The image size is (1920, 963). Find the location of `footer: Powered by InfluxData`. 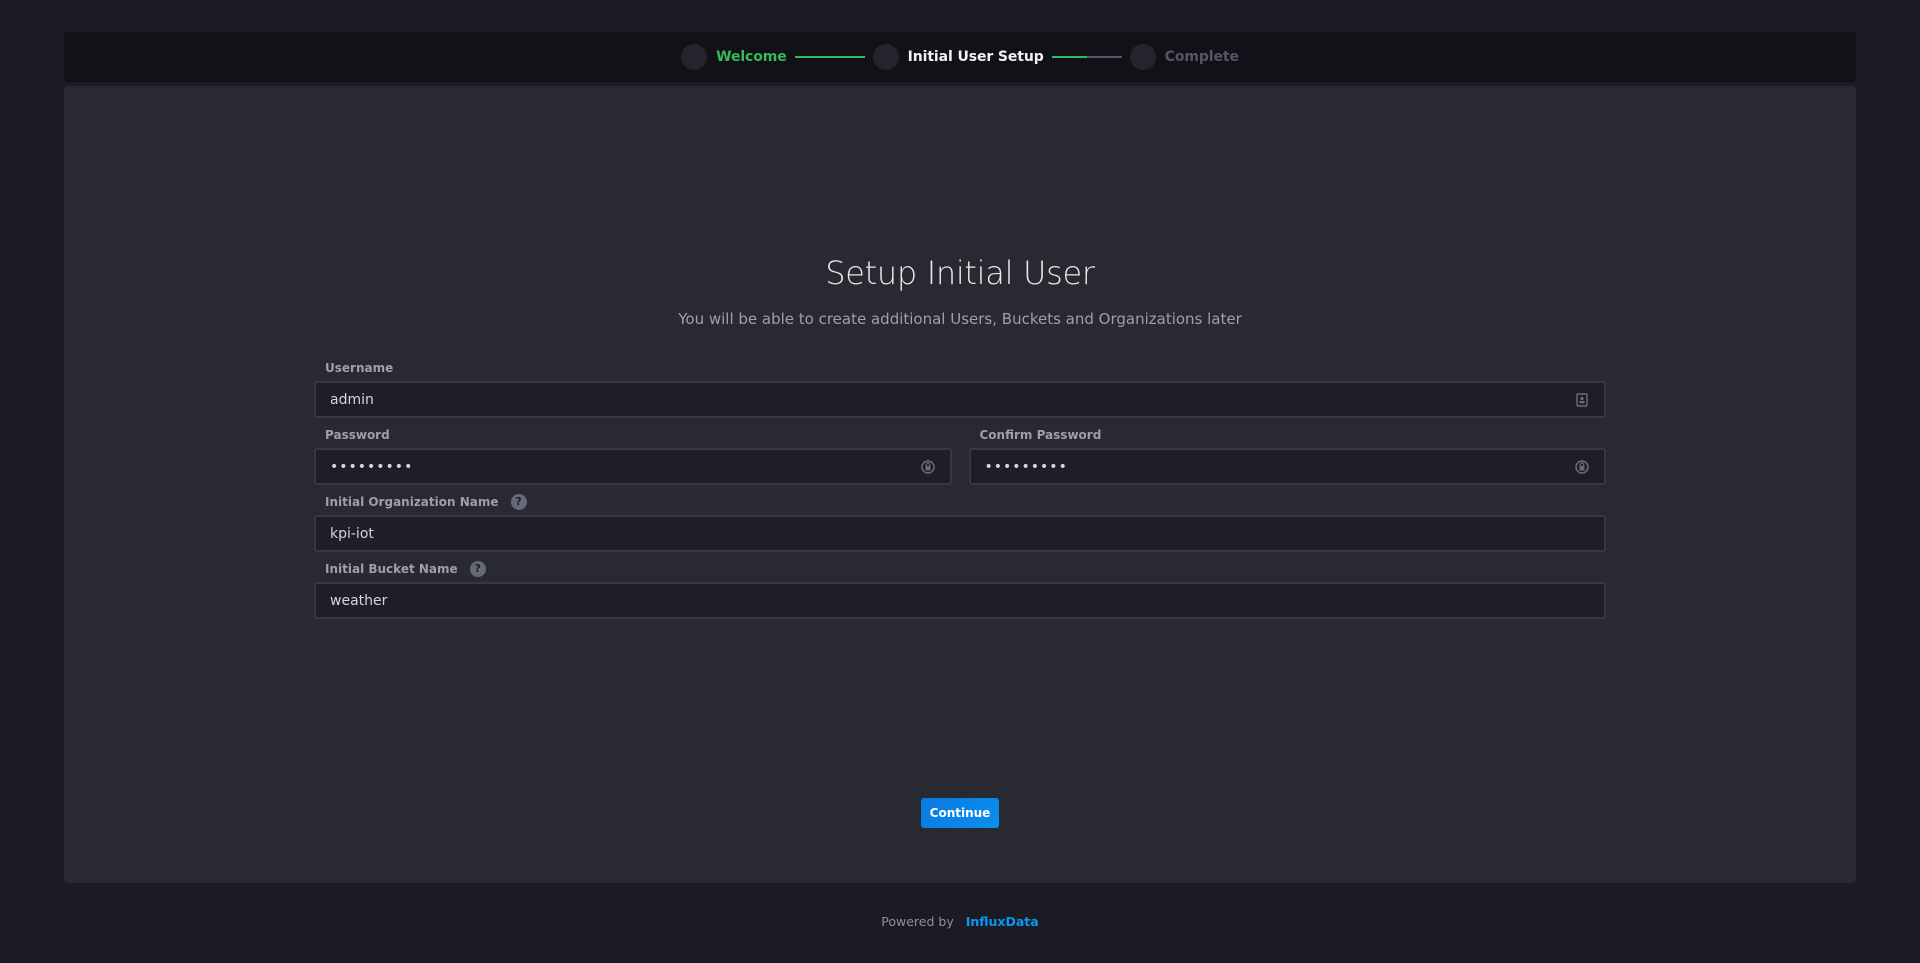

footer: Powered by InfluxData is located at coordinates (960, 921).